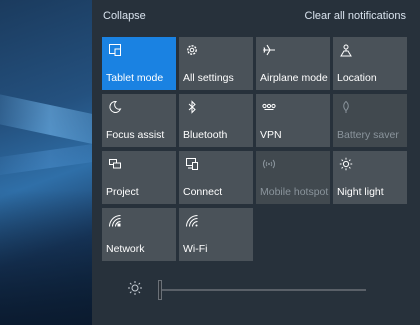 The width and height of the screenshot is (420, 325). Describe the element at coordinates (192, 107) in the screenshot. I see `bluetooth-icon` at that location.